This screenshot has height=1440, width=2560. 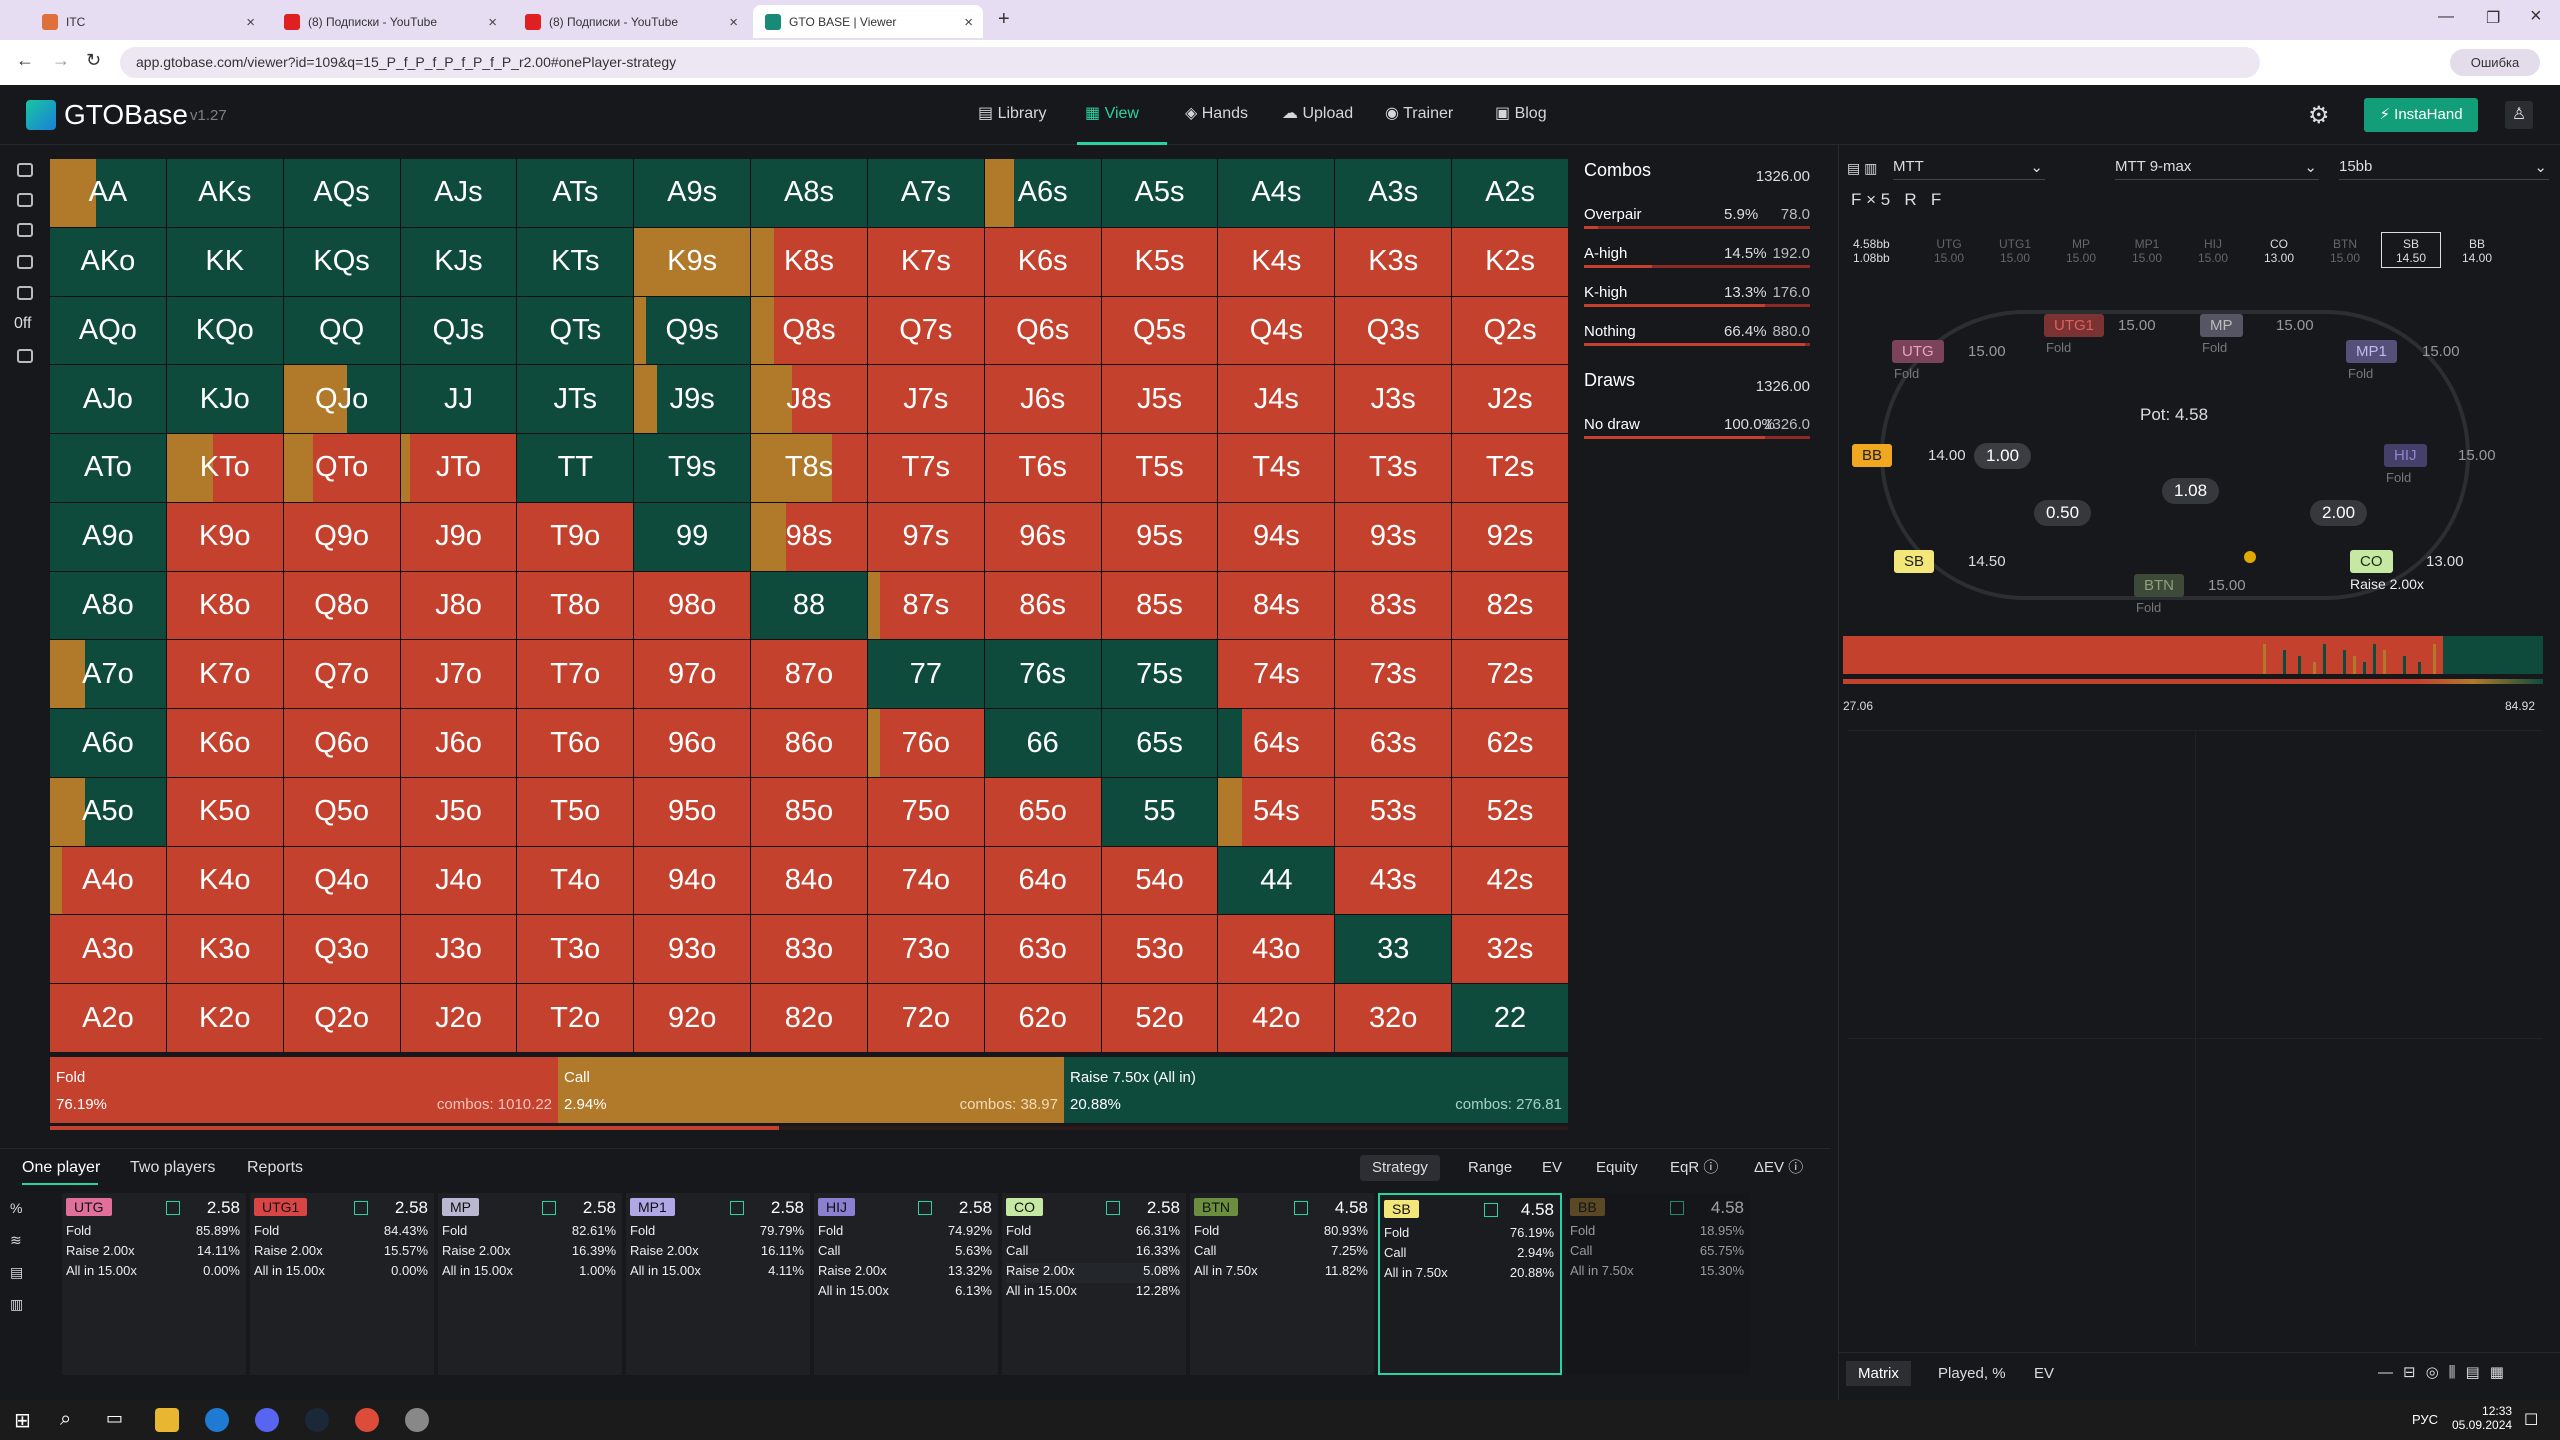 What do you see at coordinates (1419, 113) in the screenshot?
I see `nav-trainer: ◉ Trainer` at bounding box center [1419, 113].